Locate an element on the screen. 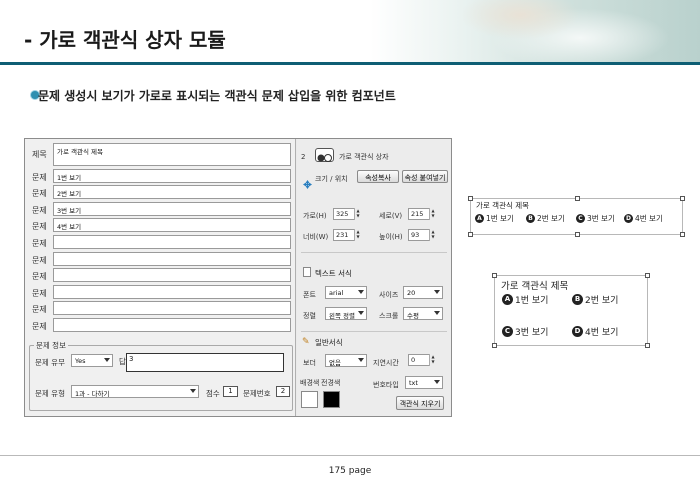  option-a-marker: A is located at coordinates (507, 299).